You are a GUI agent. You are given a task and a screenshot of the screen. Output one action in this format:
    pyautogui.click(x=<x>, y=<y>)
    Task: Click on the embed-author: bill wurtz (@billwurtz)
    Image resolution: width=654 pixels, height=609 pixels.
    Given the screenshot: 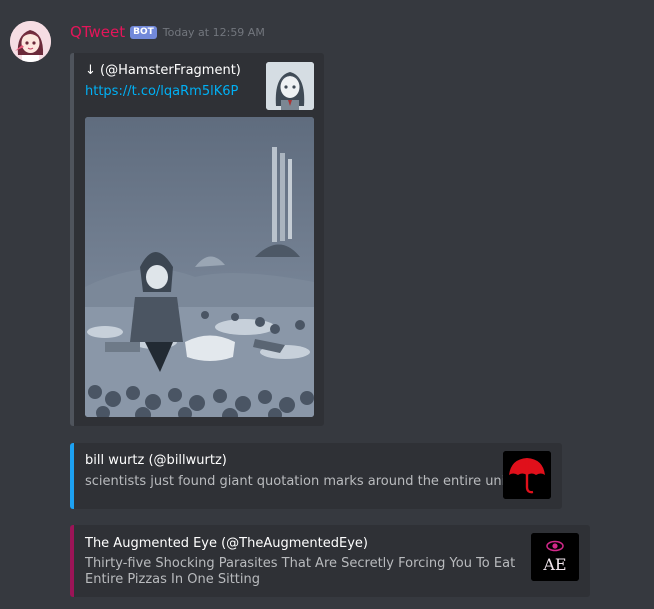 What is the action you would take?
    pyautogui.click(x=156, y=460)
    